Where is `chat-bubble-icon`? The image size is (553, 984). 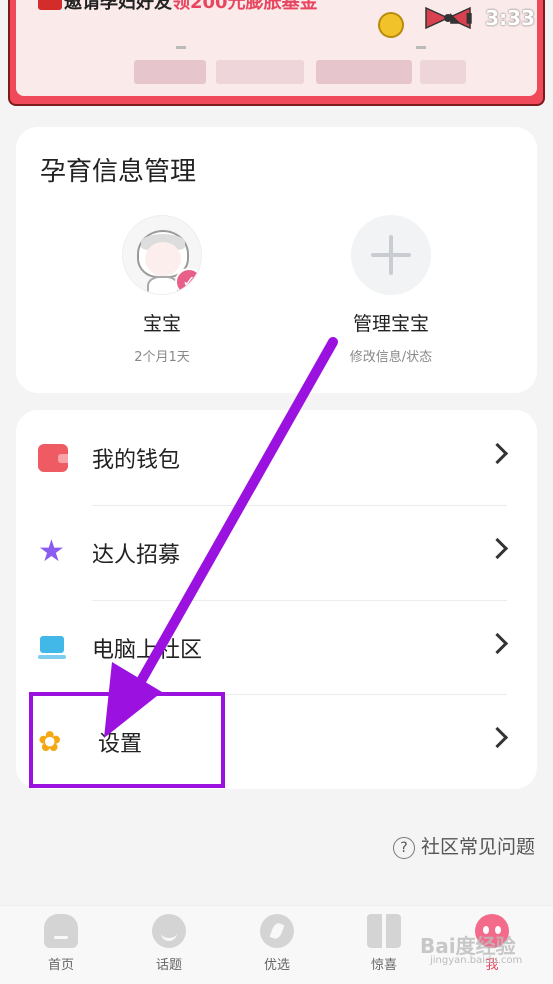
chat-bubble-icon is located at coordinates (169, 931).